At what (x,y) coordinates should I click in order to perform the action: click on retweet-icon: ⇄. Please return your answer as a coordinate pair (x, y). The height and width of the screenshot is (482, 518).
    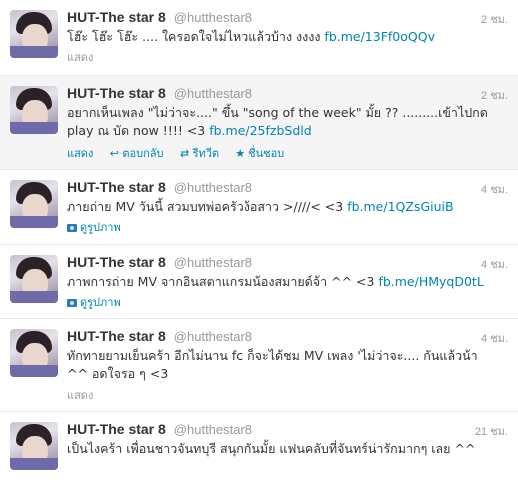
    Looking at the image, I should click on (184, 154).